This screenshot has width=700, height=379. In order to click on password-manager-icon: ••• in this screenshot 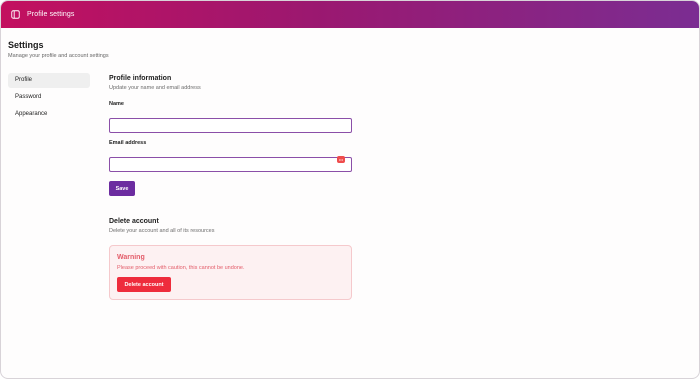, I will do `click(341, 159)`.